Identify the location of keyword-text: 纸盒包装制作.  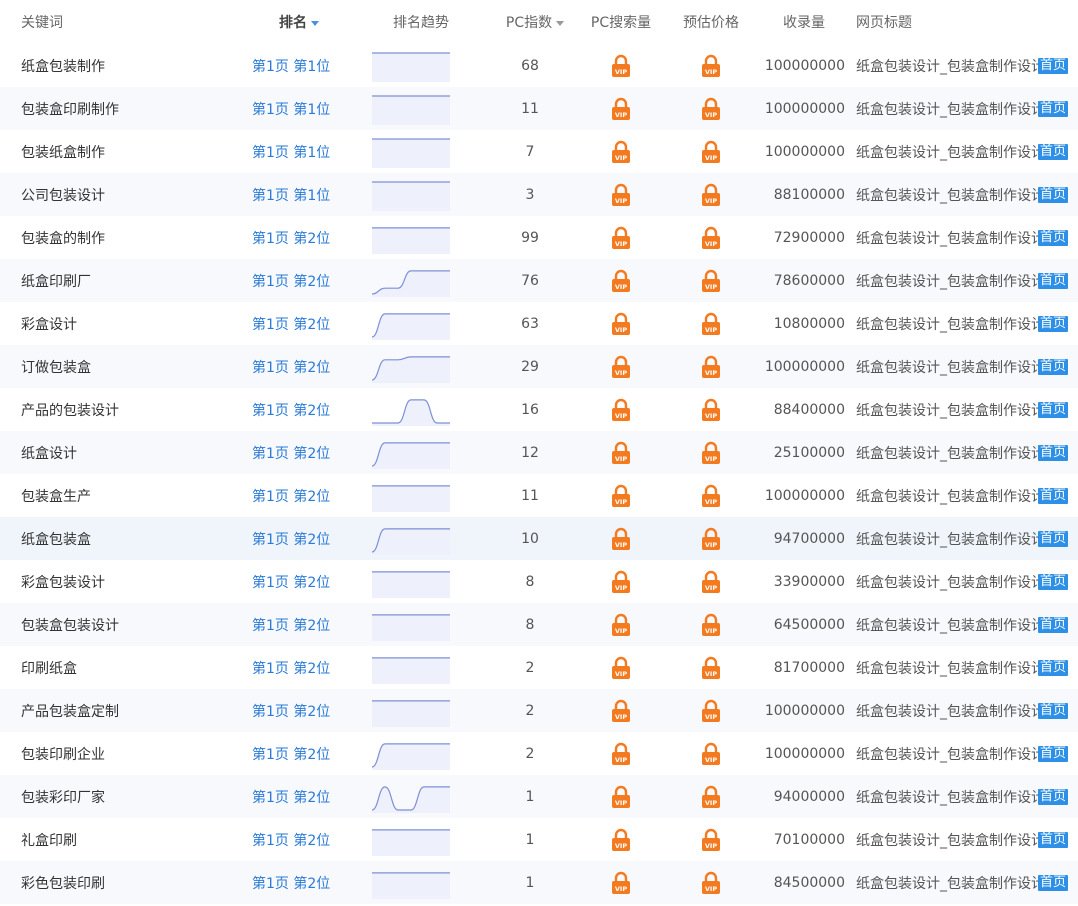
(63, 66).